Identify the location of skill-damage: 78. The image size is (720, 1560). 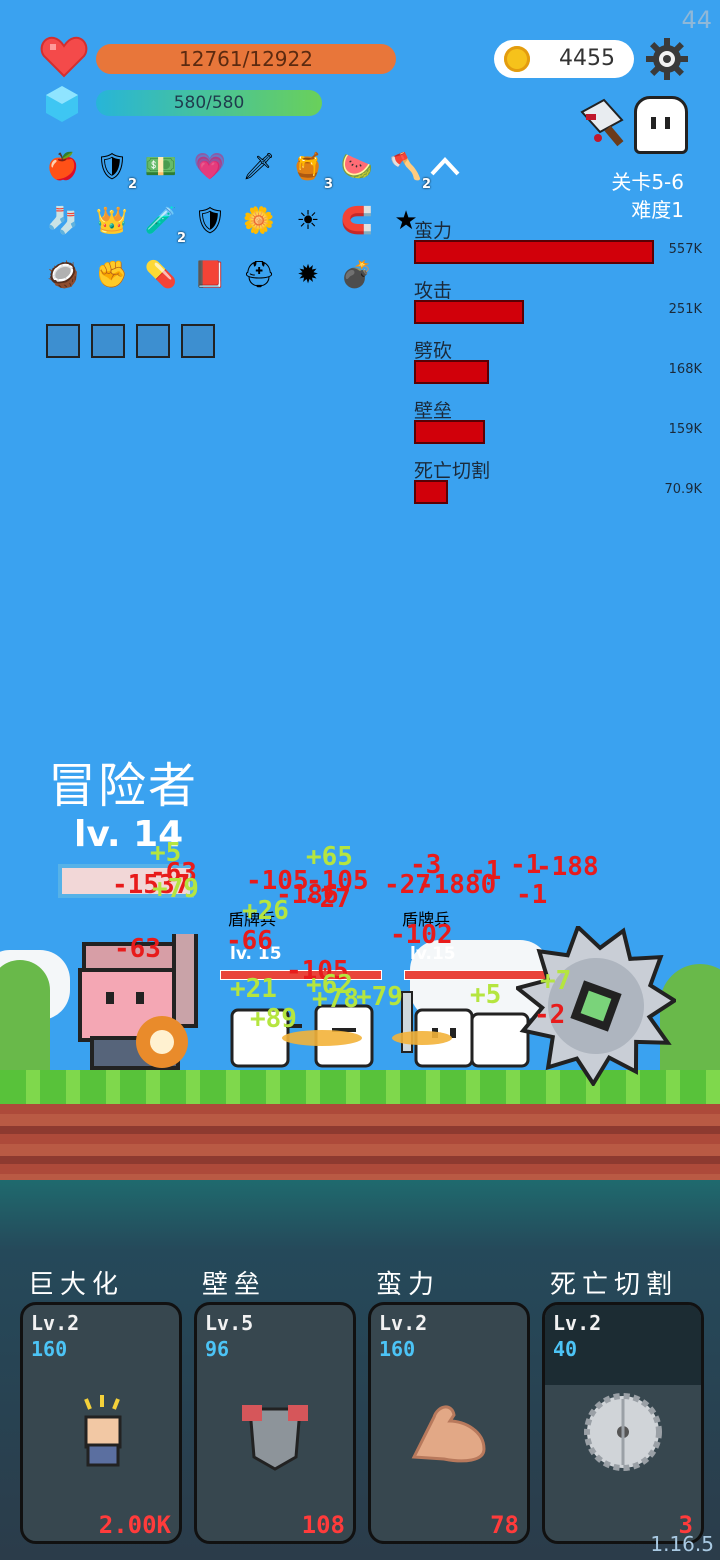
(504, 1525).